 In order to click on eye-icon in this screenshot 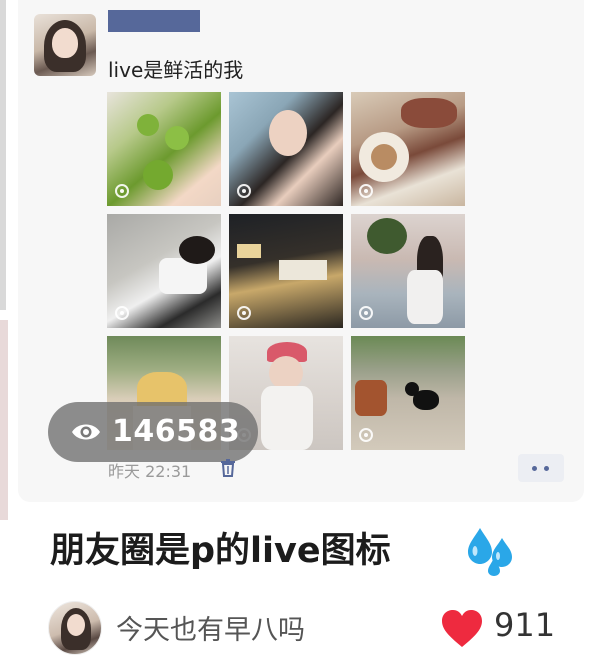, I will do `click(86, 432)`.